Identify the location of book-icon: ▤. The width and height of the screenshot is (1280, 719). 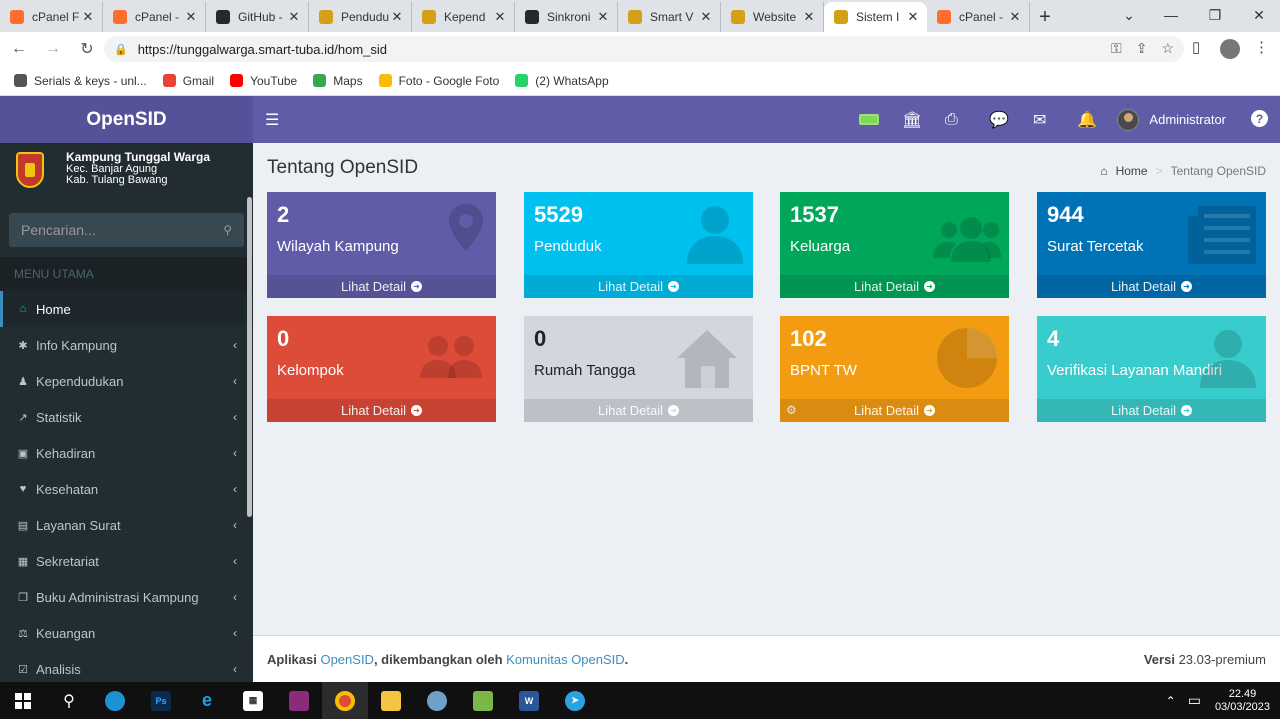
(23, 525).